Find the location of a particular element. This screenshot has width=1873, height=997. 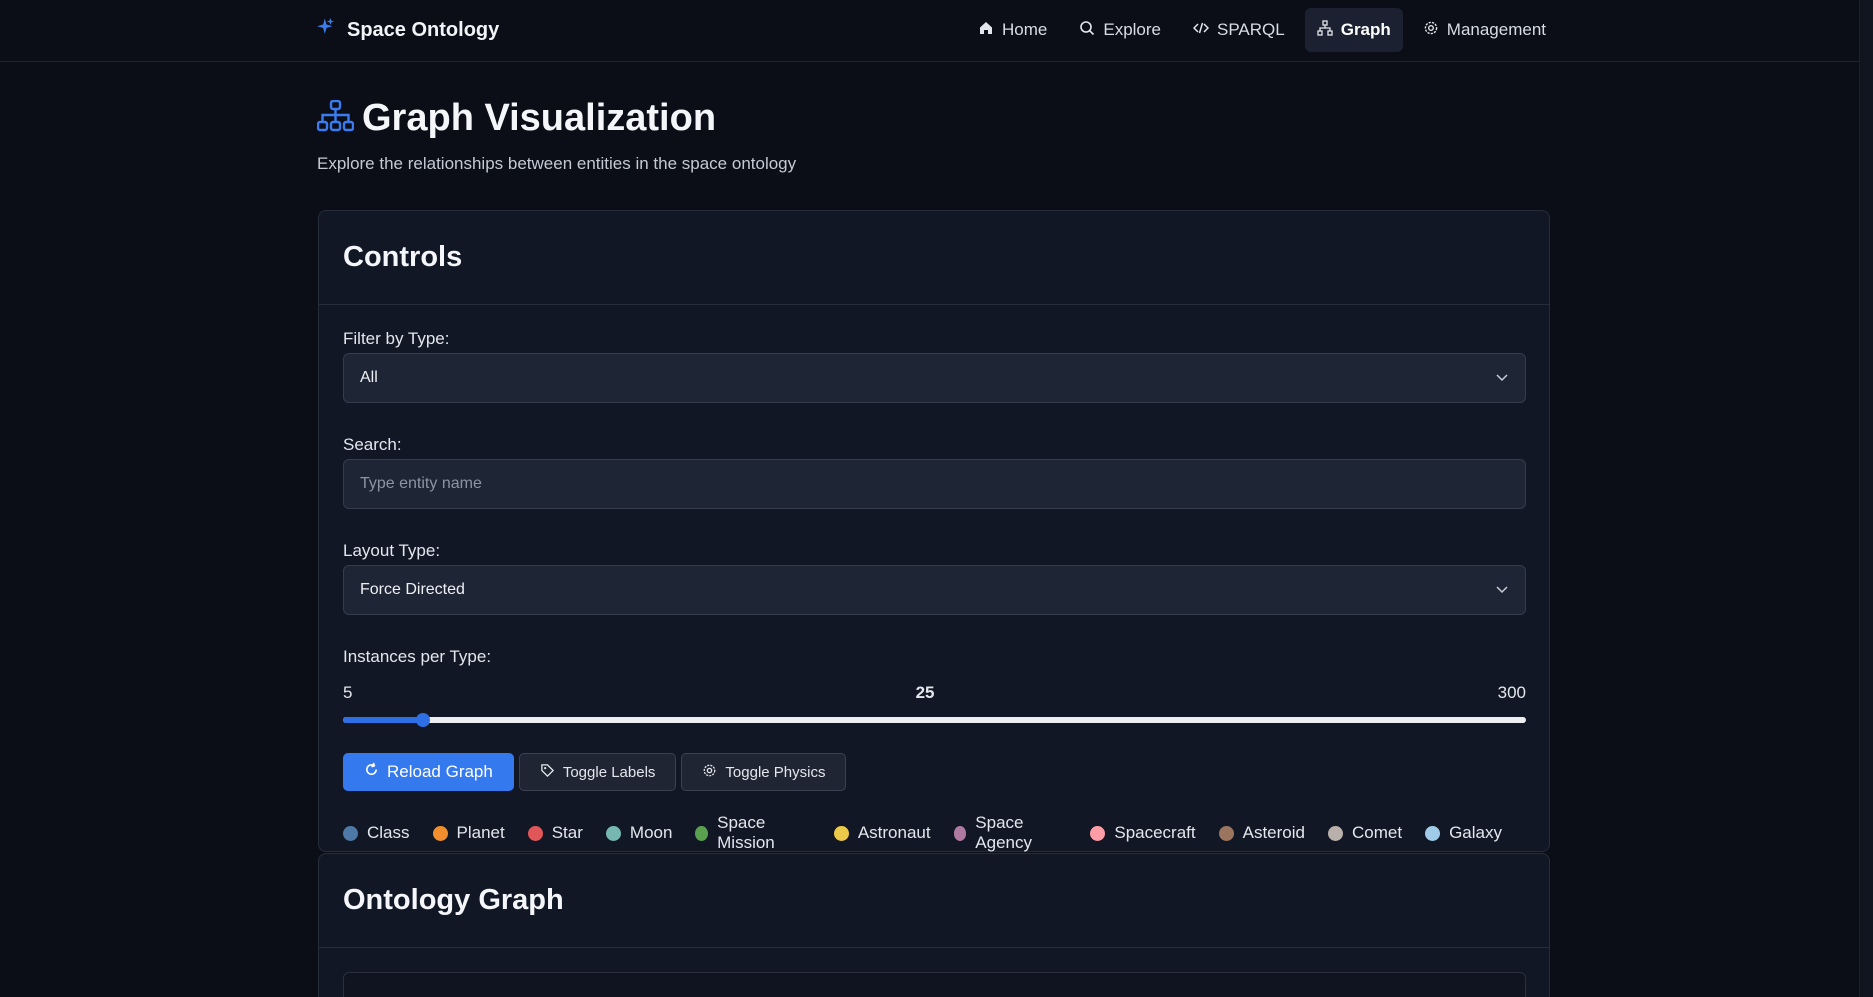

legend-item: Comet is located at coordinates (1365, 833).